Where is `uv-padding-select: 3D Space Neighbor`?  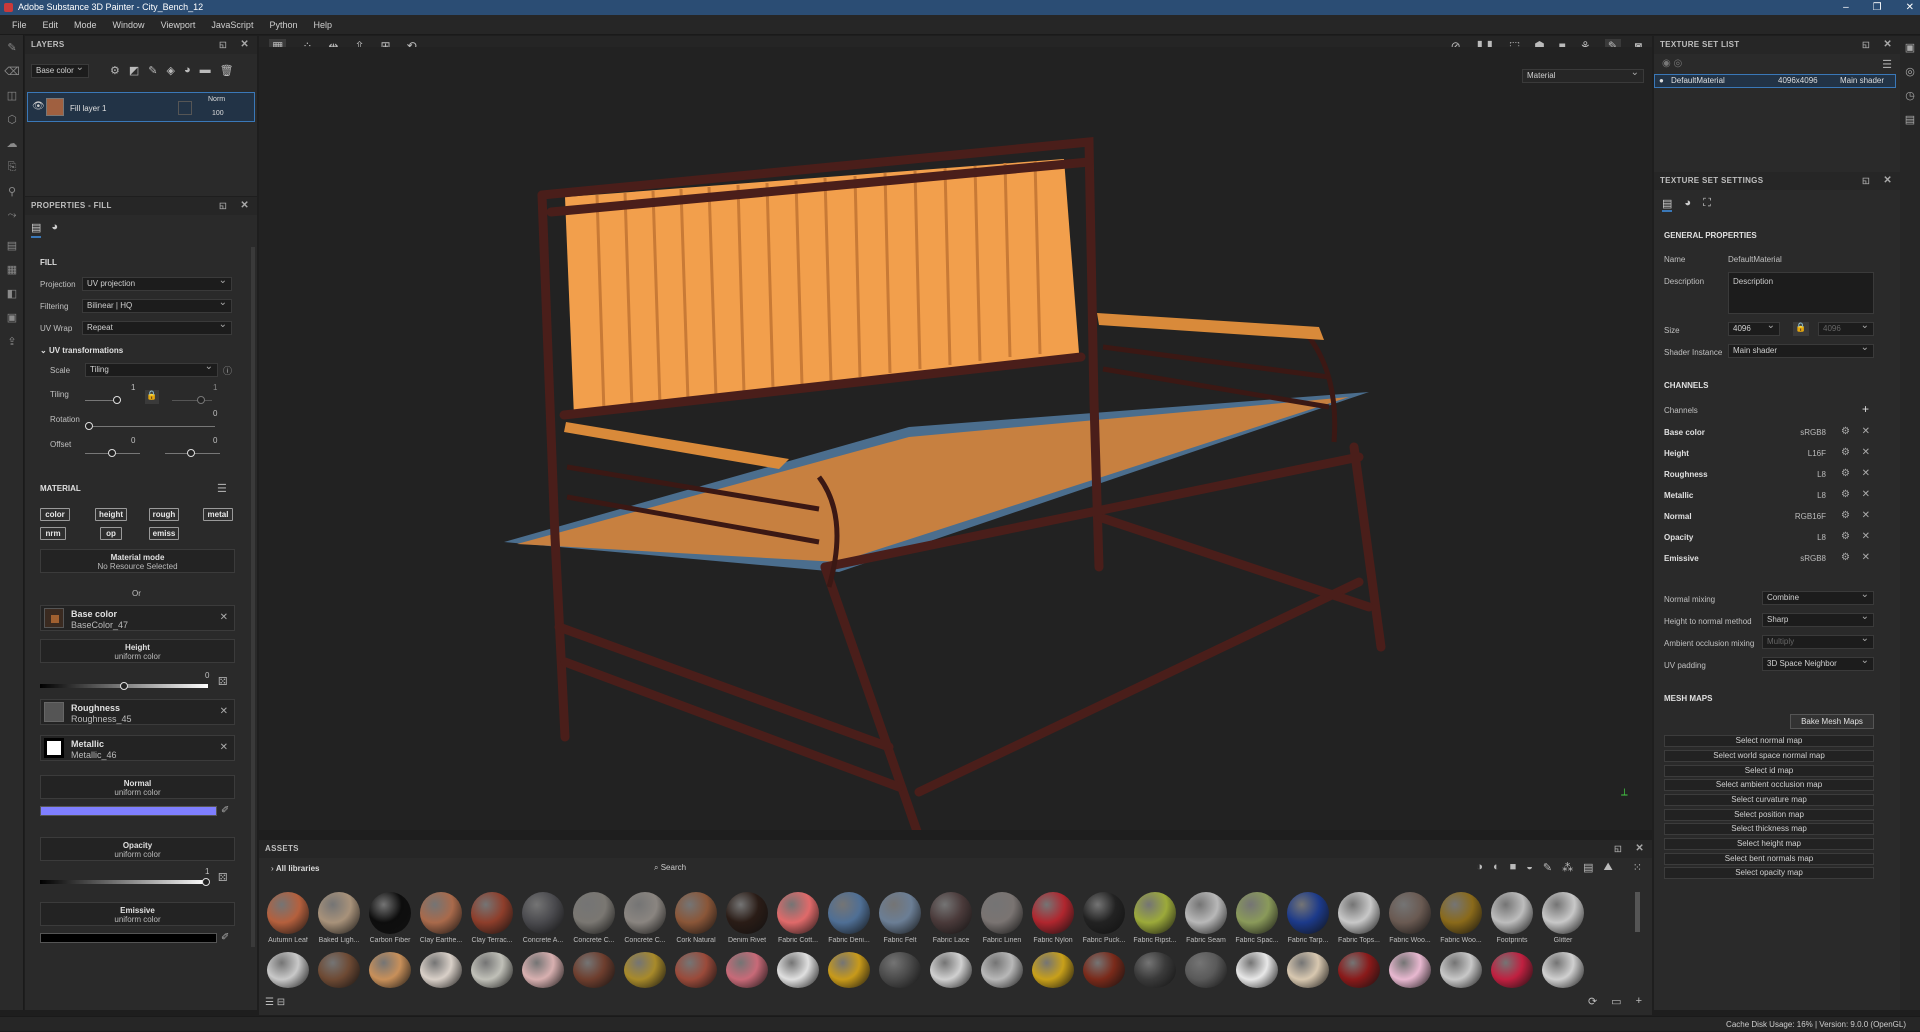 uv-padding-select: 3D Space Neighbor is located at coordinates (1818, 663).